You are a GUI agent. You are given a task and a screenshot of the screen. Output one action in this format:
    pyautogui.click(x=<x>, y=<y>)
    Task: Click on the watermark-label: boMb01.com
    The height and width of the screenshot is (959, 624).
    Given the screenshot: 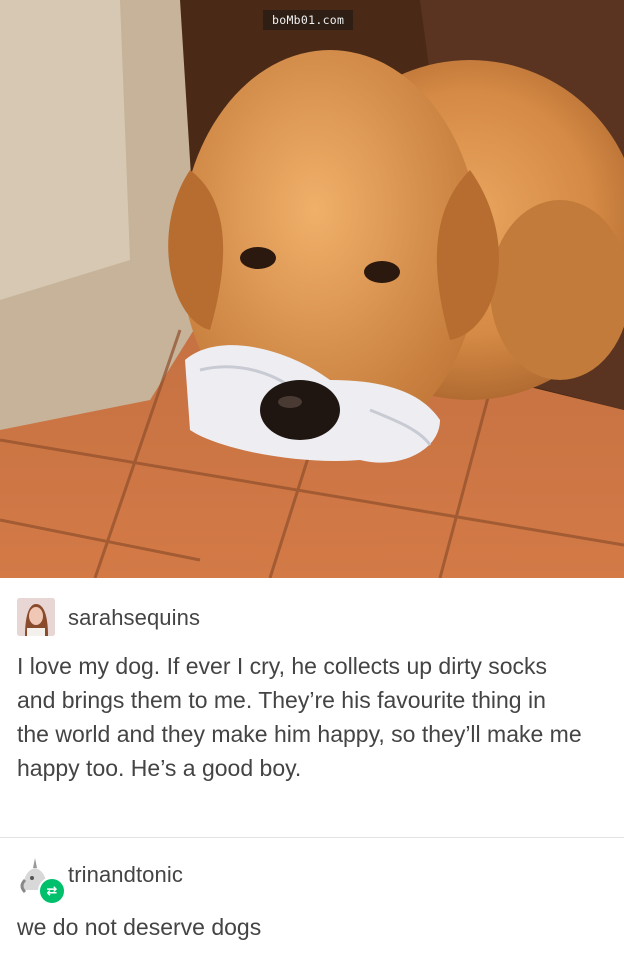 What is the action you would take?
    pyautogui.click(x=308, y=20)
    